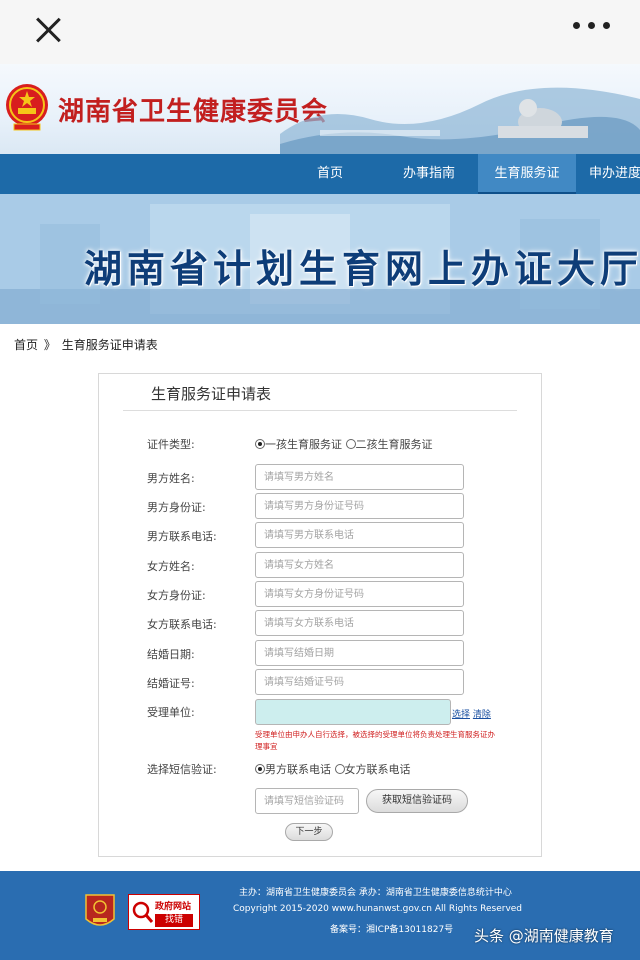 The width and height of the screenshot is (640, 960). Describe the element at coordinates (333, 769) in the screenshot. I see `sms-radio-group: 男方联系电话 女方联系电话` at that location.